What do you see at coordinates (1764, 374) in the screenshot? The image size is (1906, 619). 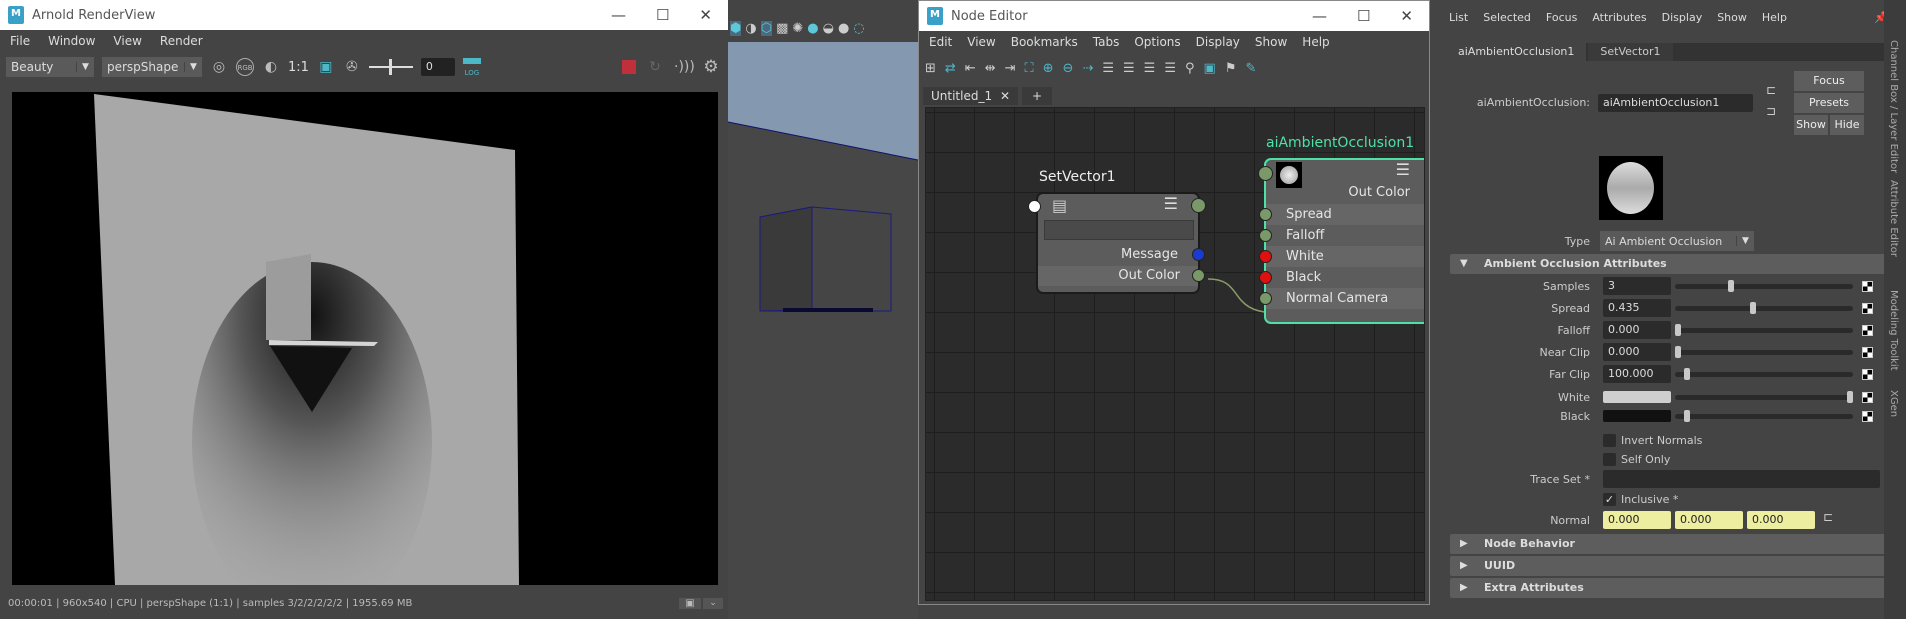 I see `far-clip-slider` at bounding box center [1764, 374].